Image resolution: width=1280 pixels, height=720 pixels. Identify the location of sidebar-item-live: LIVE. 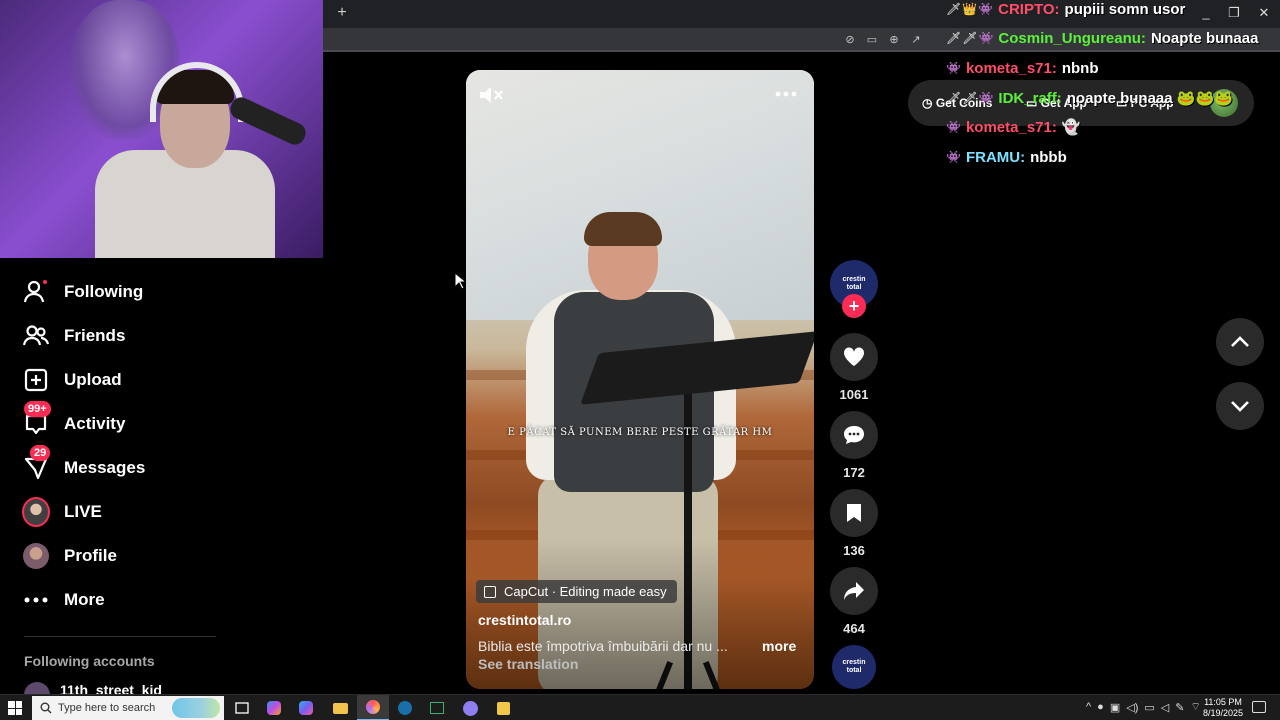
(62, 512).